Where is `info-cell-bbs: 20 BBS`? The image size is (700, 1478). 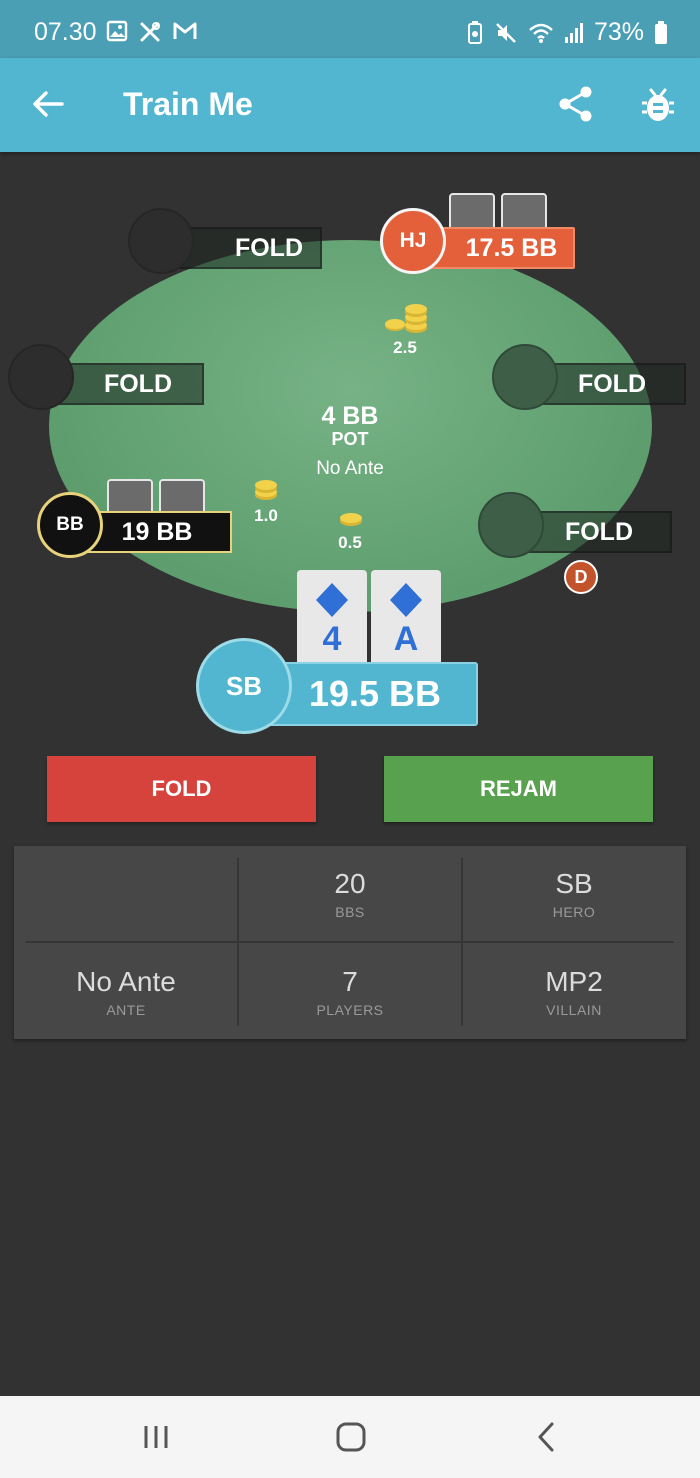
info-cell-bbs: 20 BBS is located at coordinates (350, 894).